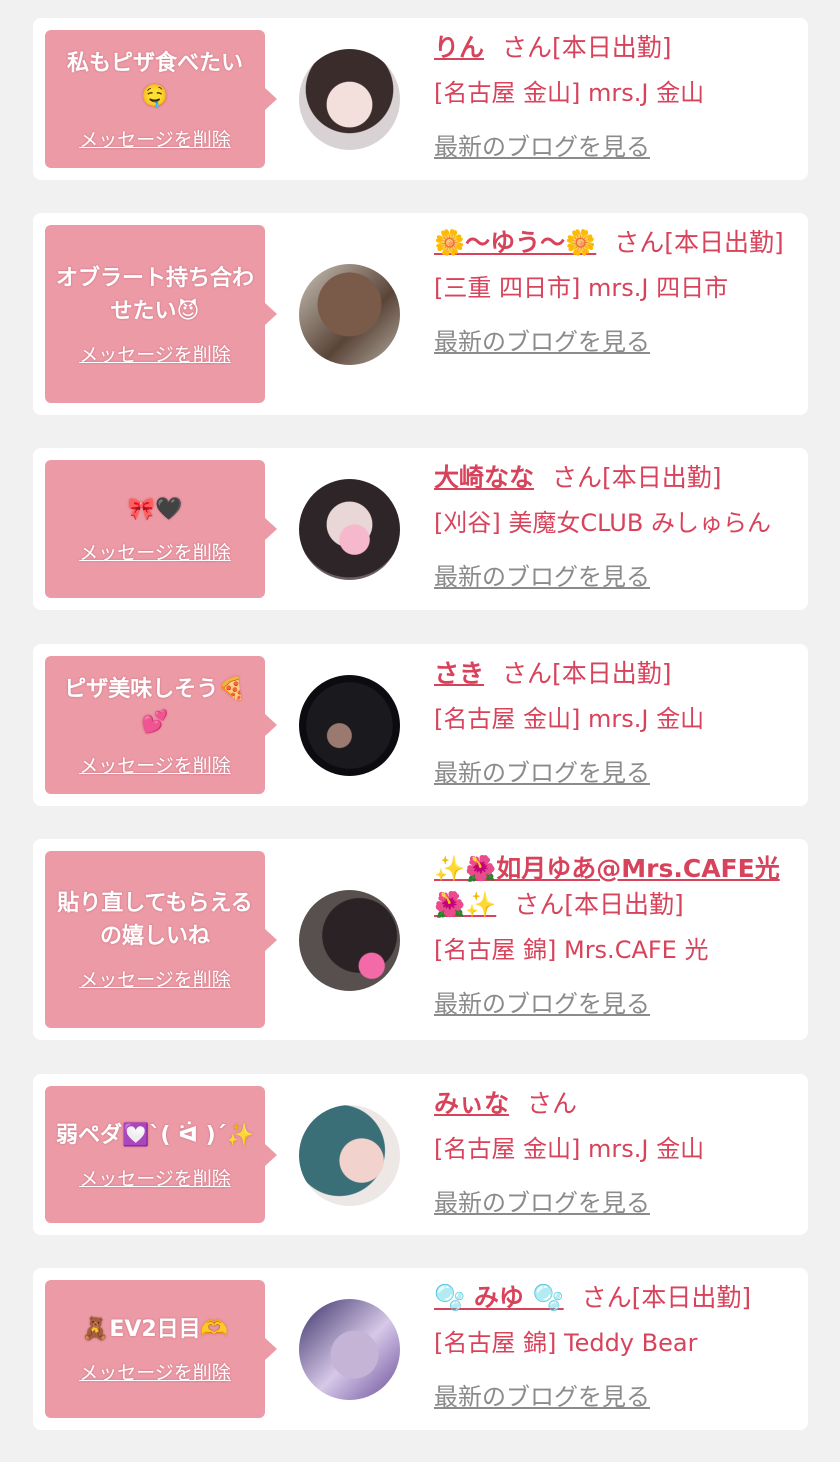 The image size is (840, 1462). What do you see at coordinates (161, 1349) in the screenshot?
I see `message-bubble: 🧸EV2日目🫶 メッセージを削除` at bounding box center [161, 1349].